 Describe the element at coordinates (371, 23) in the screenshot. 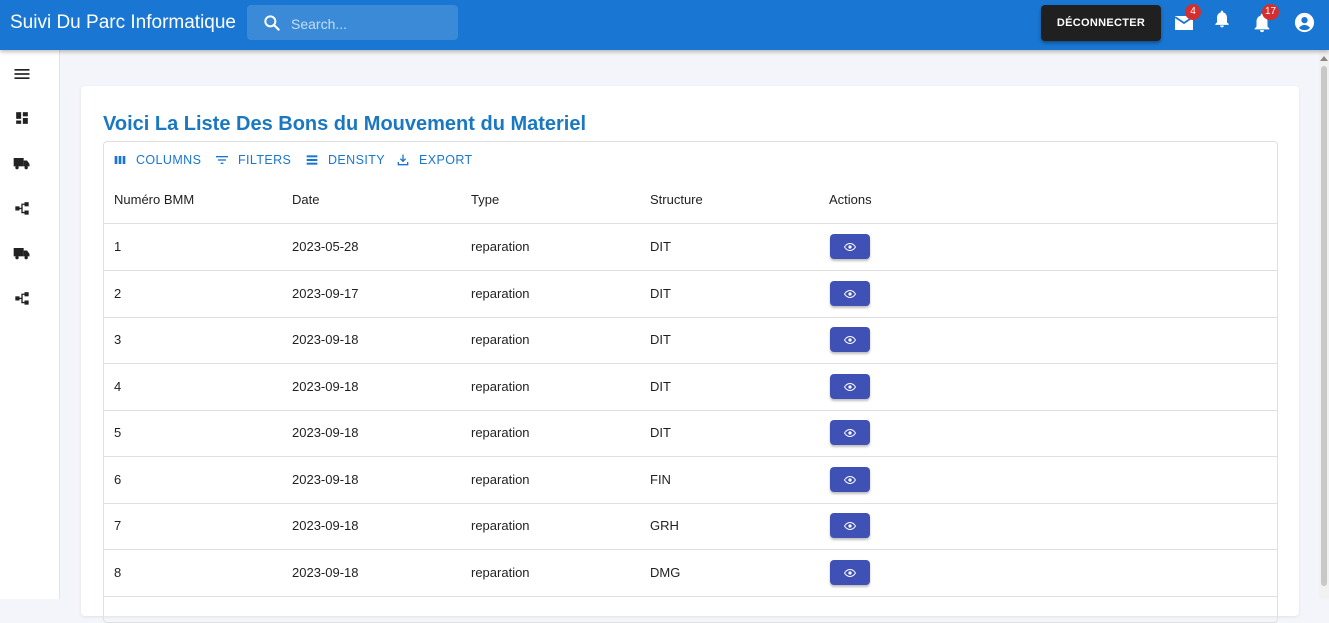

I see `search-input` at that location.